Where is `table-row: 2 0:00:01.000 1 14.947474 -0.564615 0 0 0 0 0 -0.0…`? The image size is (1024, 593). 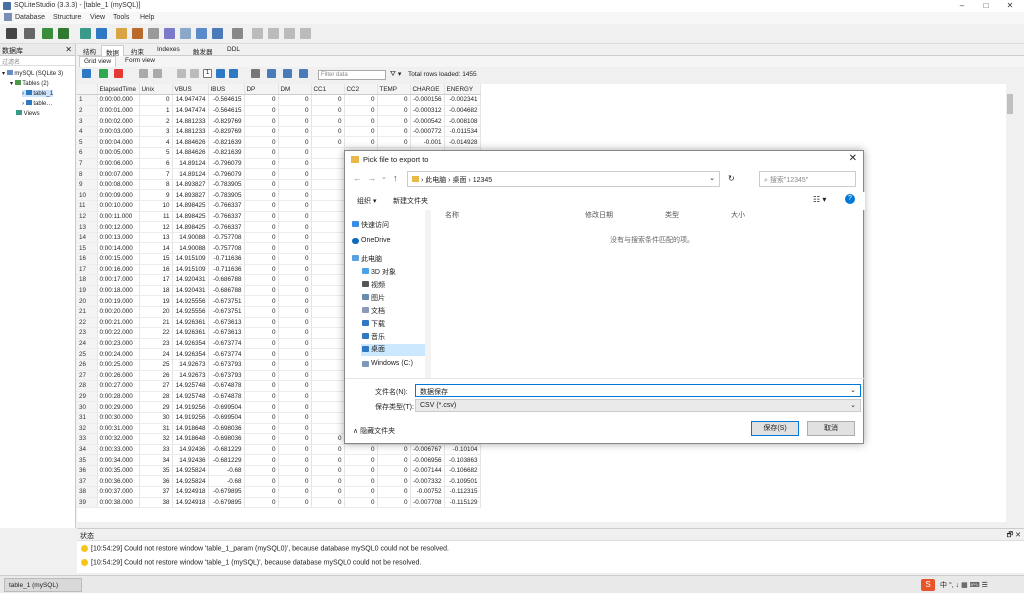
table-row: 2 0:00:01.000 1 14.947474 -0.564615 0 0 0 0 0 -0.0… is located at coordinates (279, 111).